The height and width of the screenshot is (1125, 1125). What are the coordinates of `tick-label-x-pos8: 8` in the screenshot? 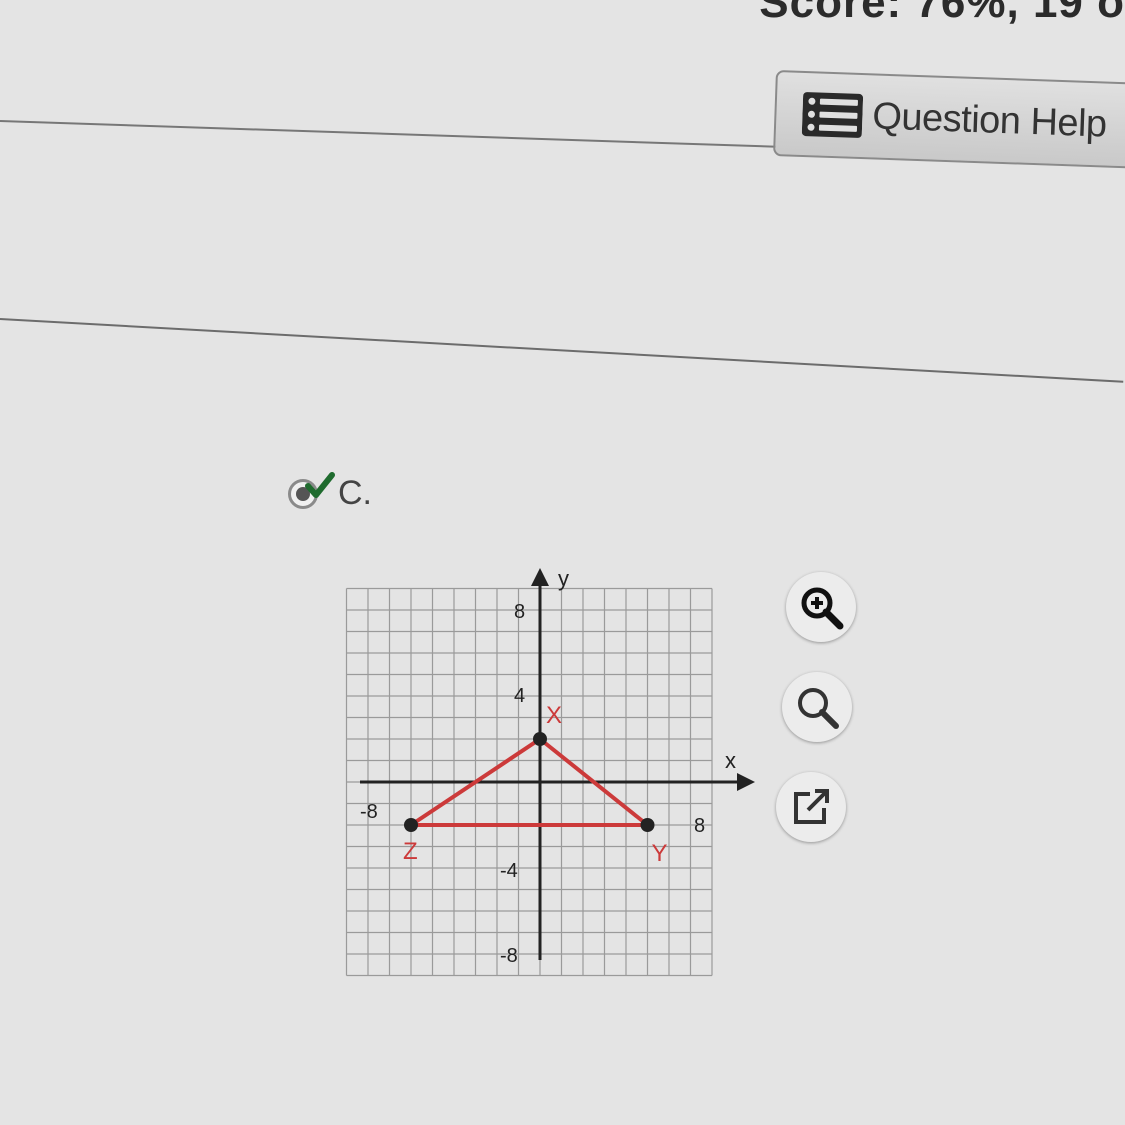 It's located at (699, 826).